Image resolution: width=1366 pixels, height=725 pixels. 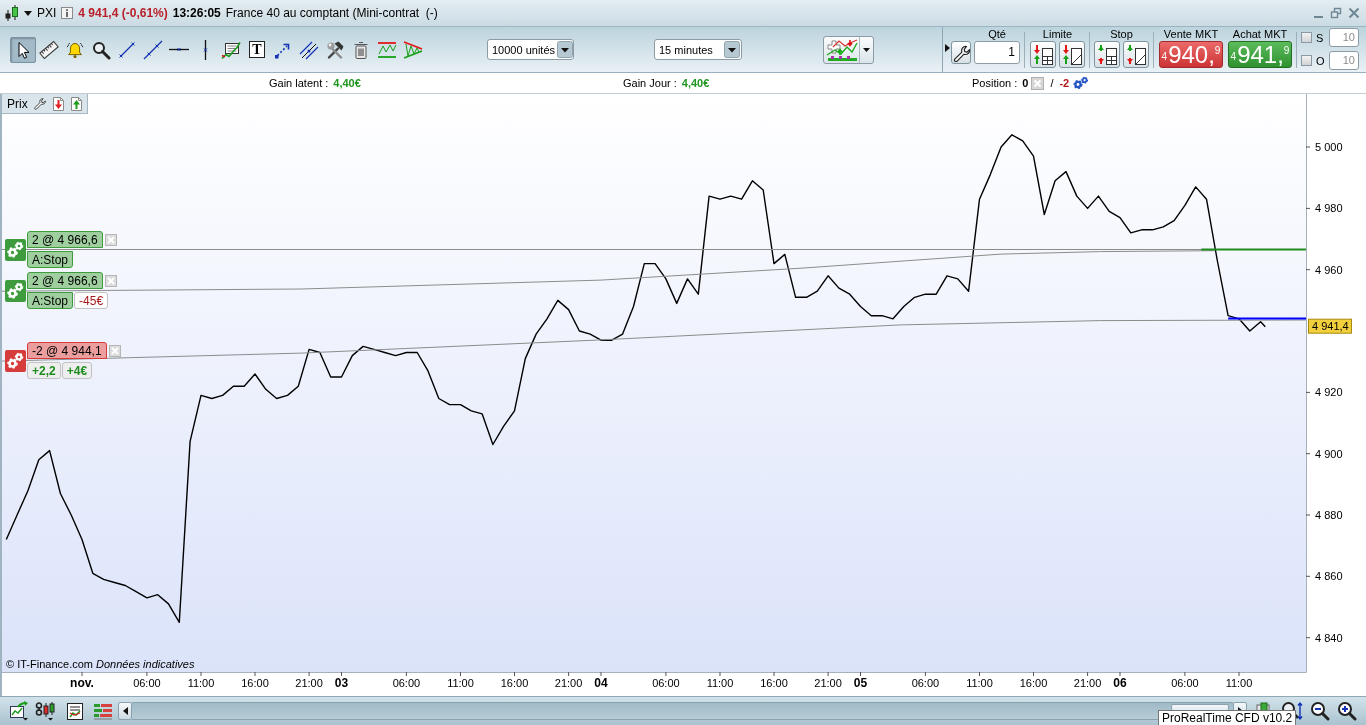 I want to click on checkbox-label: S, so click(x=1320, y=37).